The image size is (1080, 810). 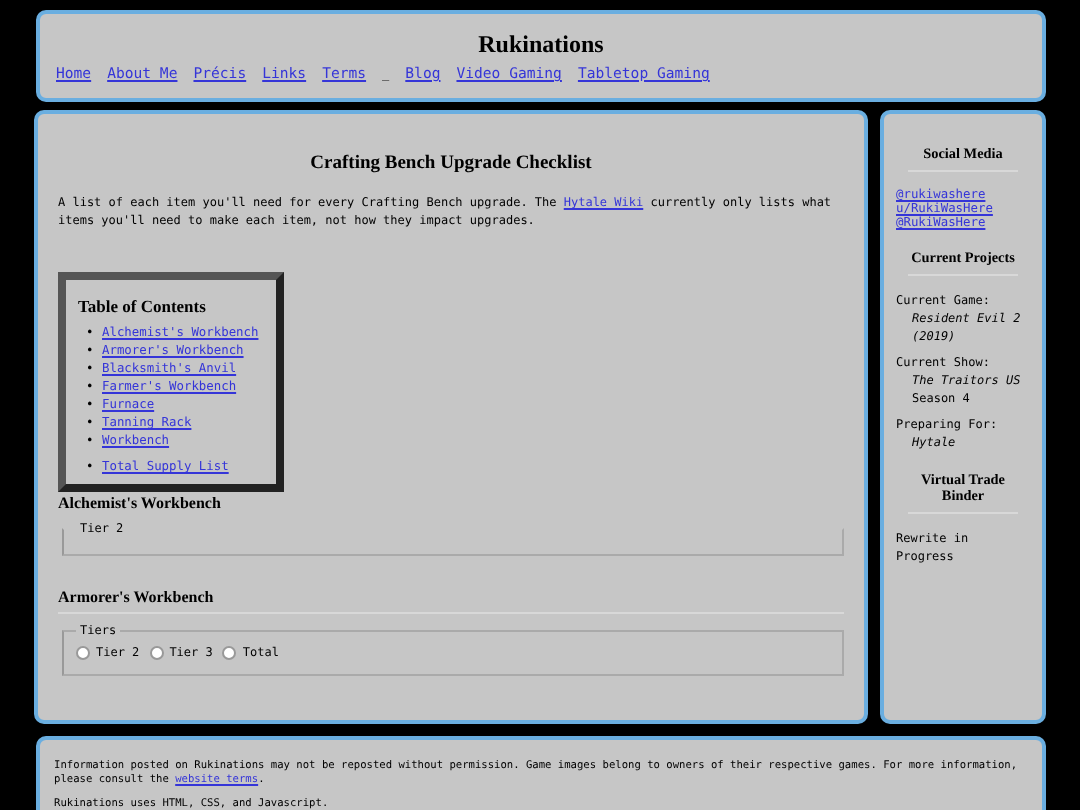 What do you see at coordinates (451, 601) in the screenshot?
I see `section-heading: Armorer's Workbench` at bounding box center [451, 601].